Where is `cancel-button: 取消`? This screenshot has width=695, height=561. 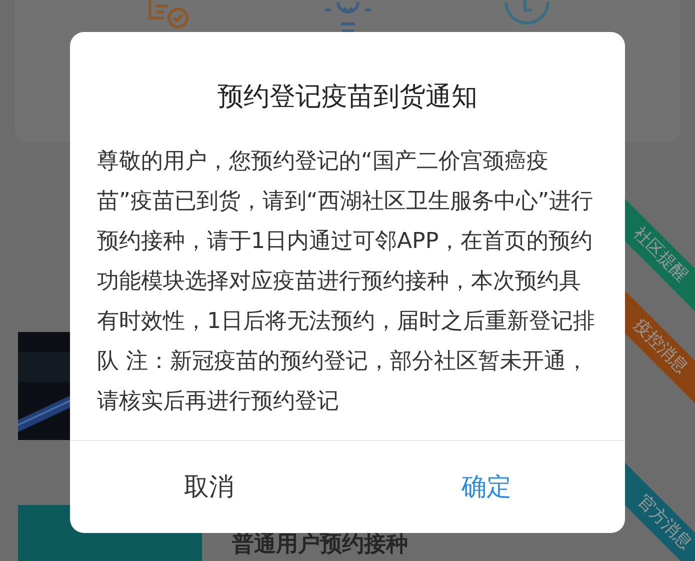
cancel-button: 取消 is located at coordinates (209, 487).